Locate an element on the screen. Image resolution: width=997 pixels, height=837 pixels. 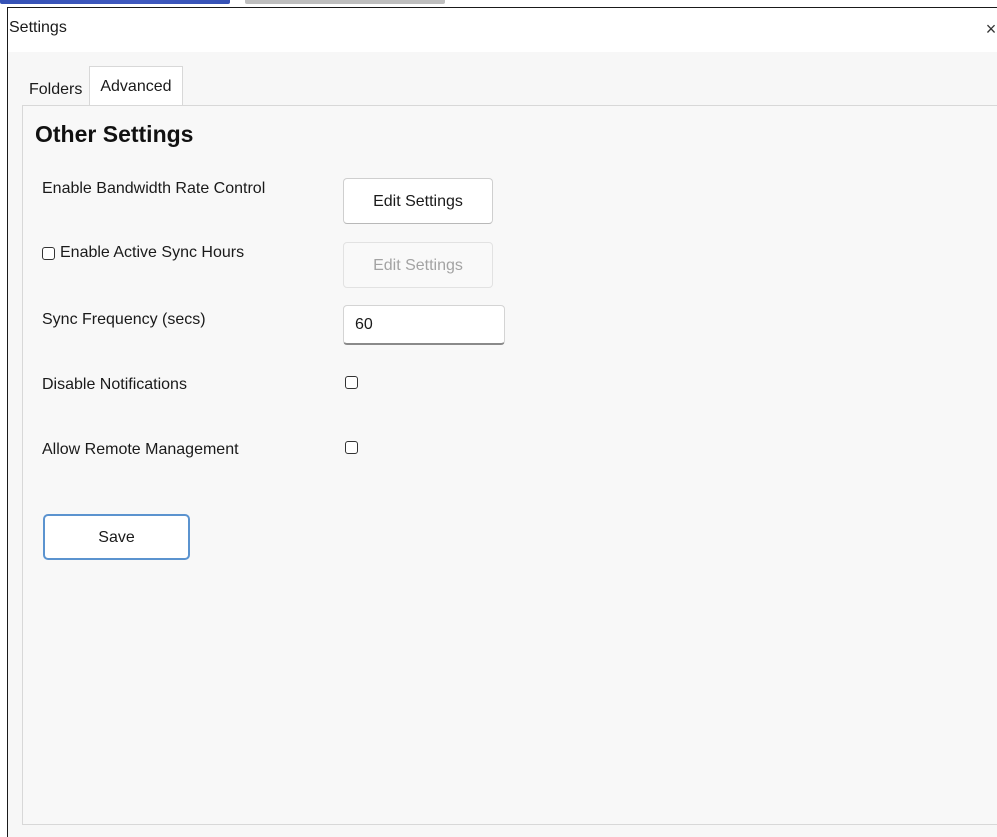
background-heading-fragment is located at coordinates (115, 2).